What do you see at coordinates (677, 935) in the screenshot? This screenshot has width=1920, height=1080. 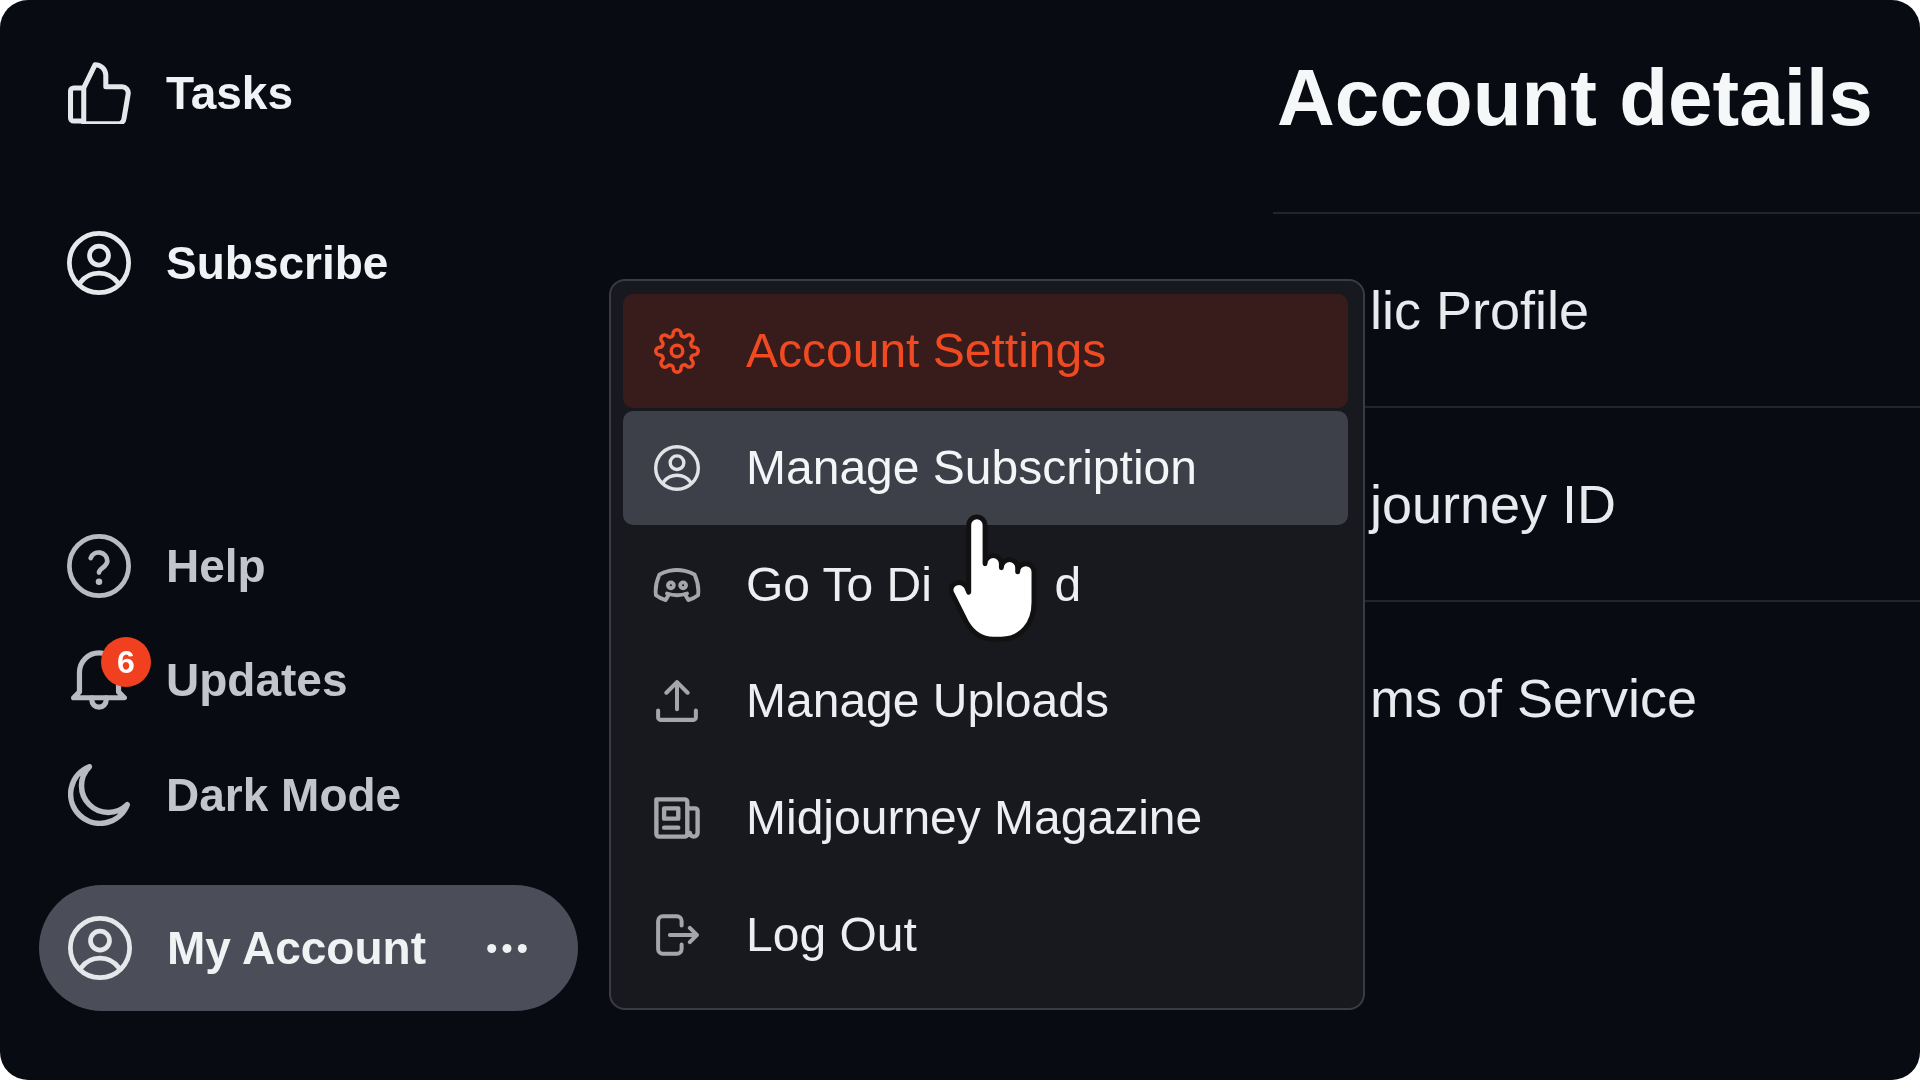 I see `logout-icon` at bounding box center [677, 935].